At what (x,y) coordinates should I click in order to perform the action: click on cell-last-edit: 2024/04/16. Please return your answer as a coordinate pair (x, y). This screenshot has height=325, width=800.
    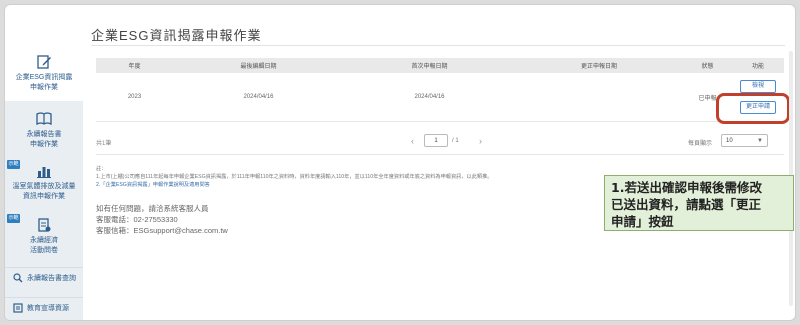
    Looking at the image, I should click on (258, 97).